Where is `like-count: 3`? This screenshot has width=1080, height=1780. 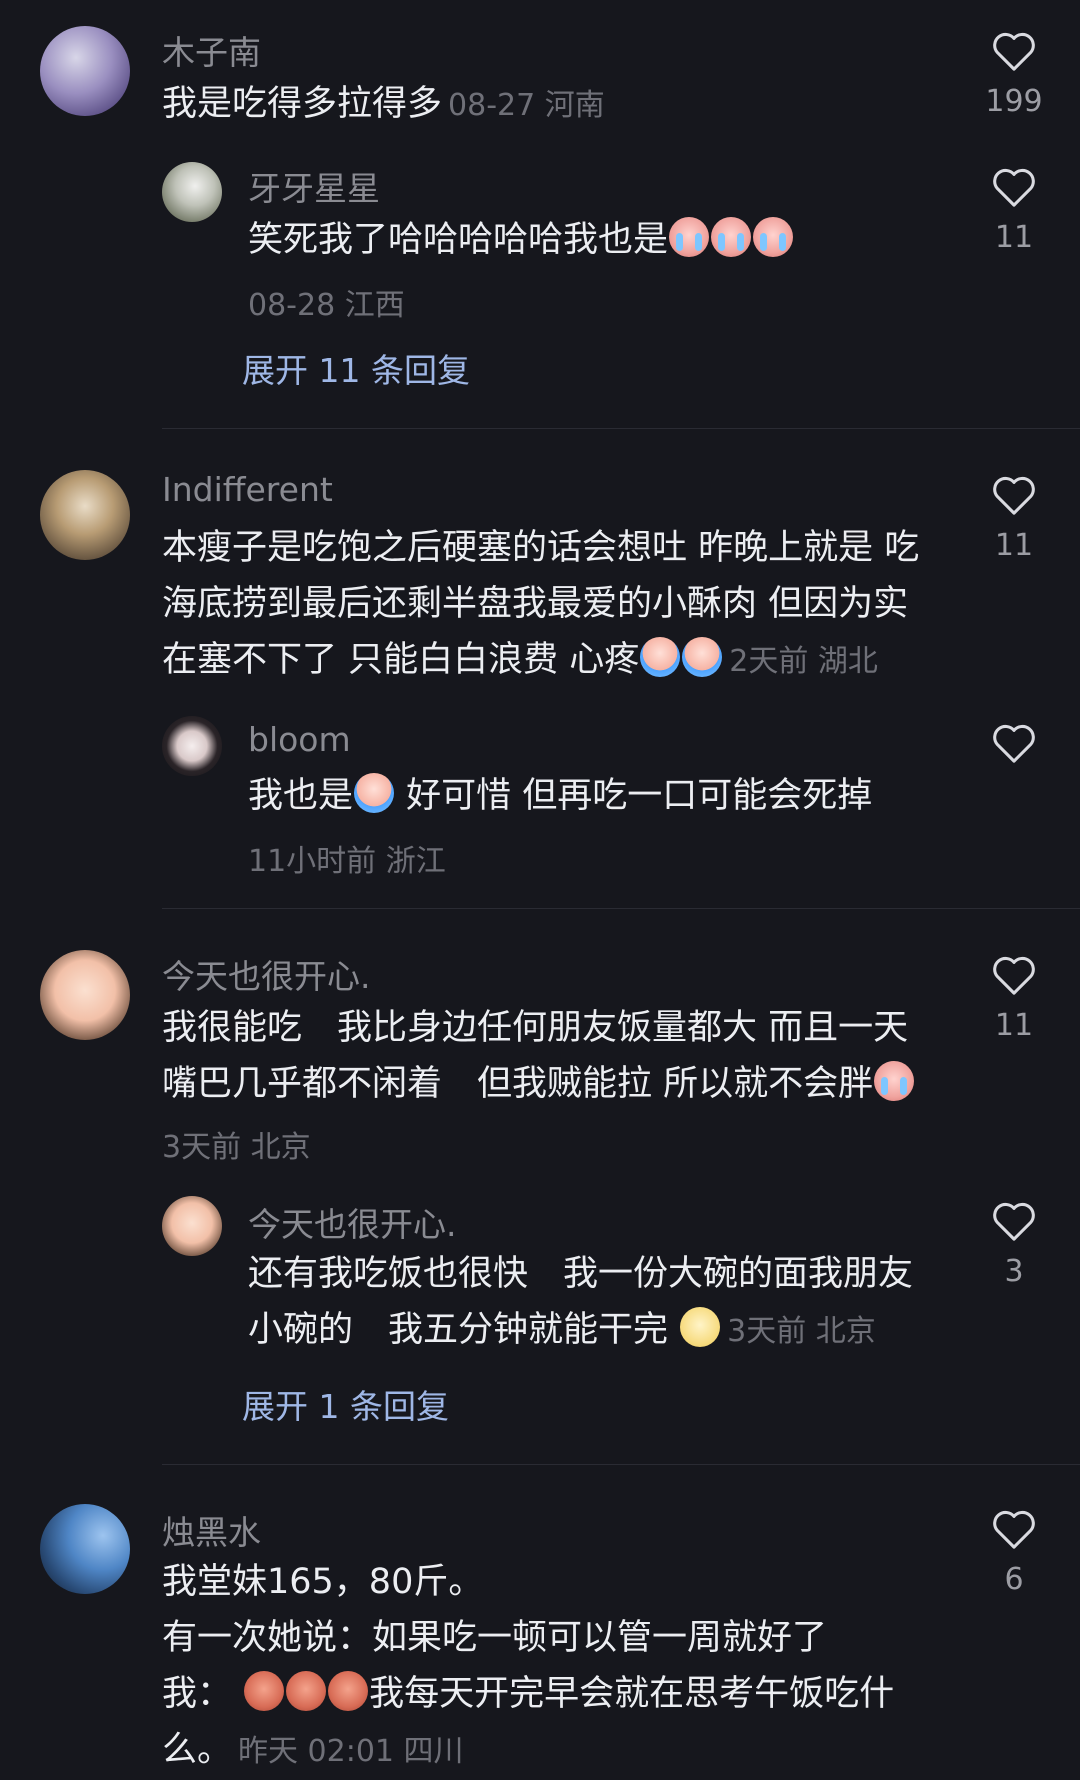 like-count: 3 is located at coordinates (1014, 1271).